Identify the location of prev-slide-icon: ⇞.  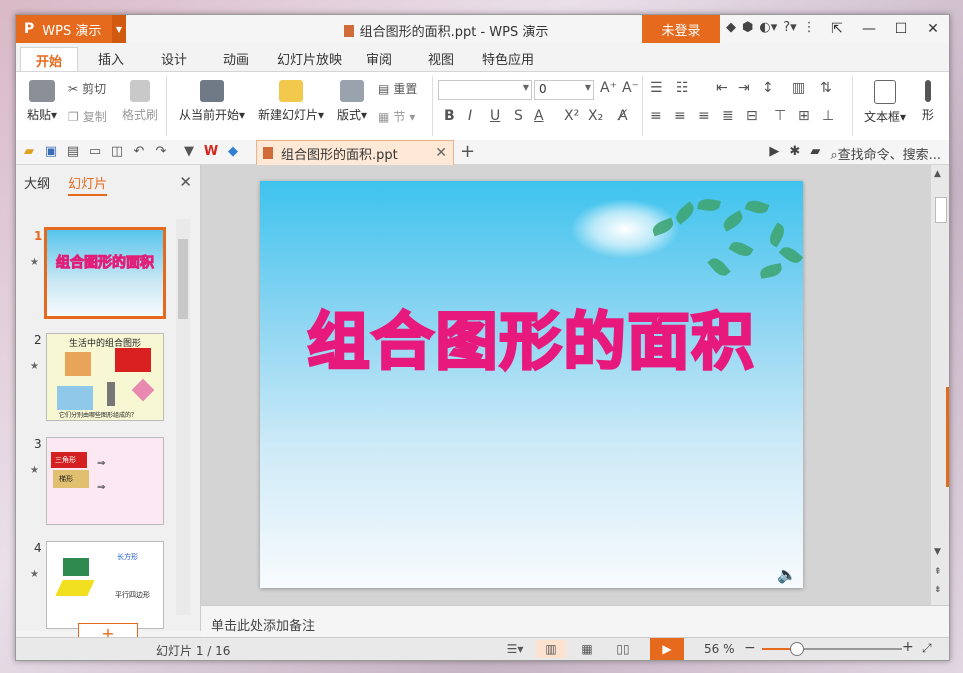
(938, 572).